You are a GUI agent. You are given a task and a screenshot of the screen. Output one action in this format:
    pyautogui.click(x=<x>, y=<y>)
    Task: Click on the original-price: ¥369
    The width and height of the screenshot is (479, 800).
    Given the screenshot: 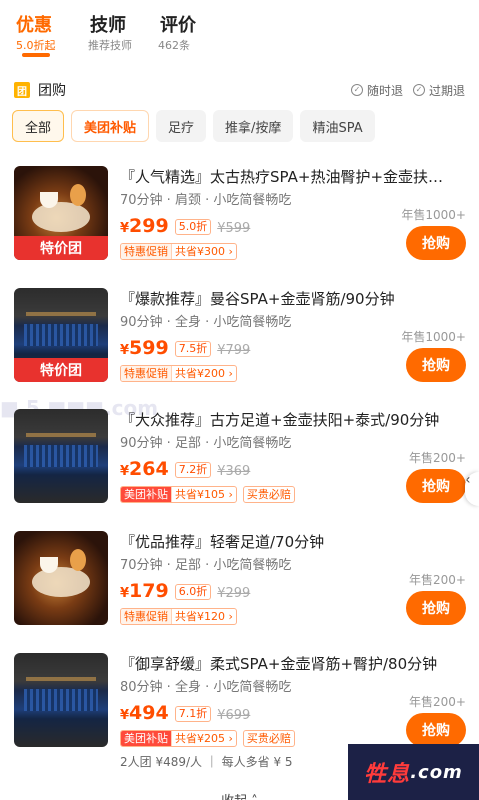 What is the action you would take?
    pyautogui.click(x=234, y=471)
    